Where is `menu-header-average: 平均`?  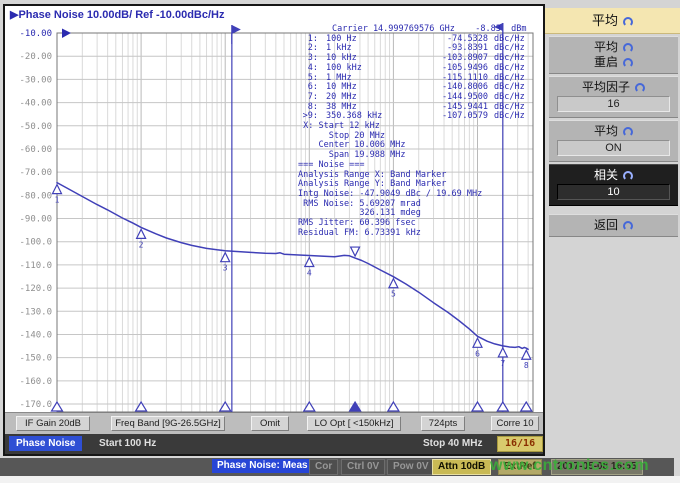
menu-header-average: 平均 is located at coordinates (612, 21).